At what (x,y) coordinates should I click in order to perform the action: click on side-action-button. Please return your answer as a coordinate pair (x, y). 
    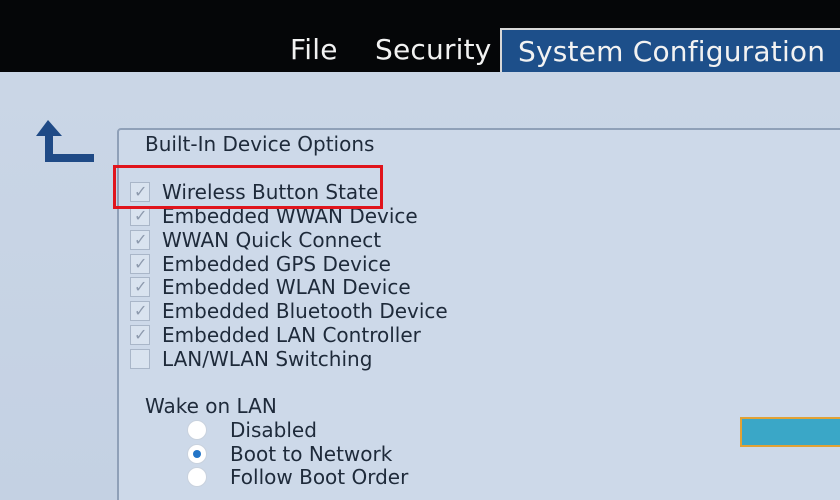
    Looking at the image, I should click on (790, 432).